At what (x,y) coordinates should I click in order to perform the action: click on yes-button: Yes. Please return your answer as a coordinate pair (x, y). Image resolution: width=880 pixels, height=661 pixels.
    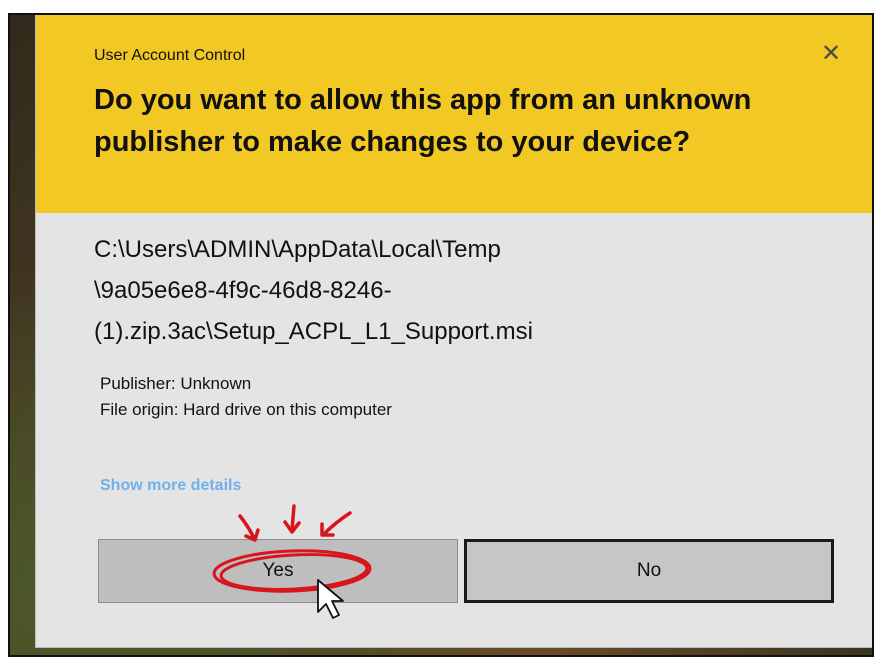
    Looking at the image, I should click on (278, 571).